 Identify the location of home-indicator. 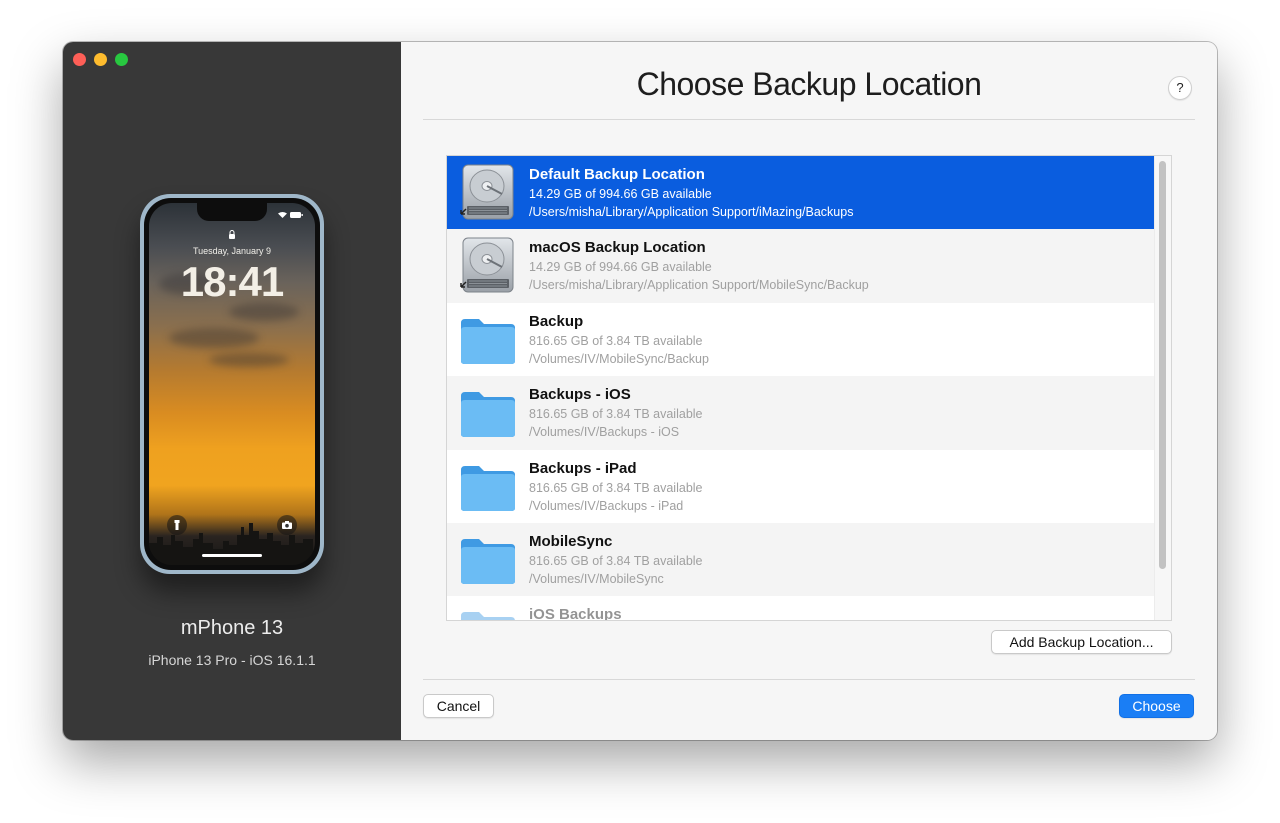
(232, 555).